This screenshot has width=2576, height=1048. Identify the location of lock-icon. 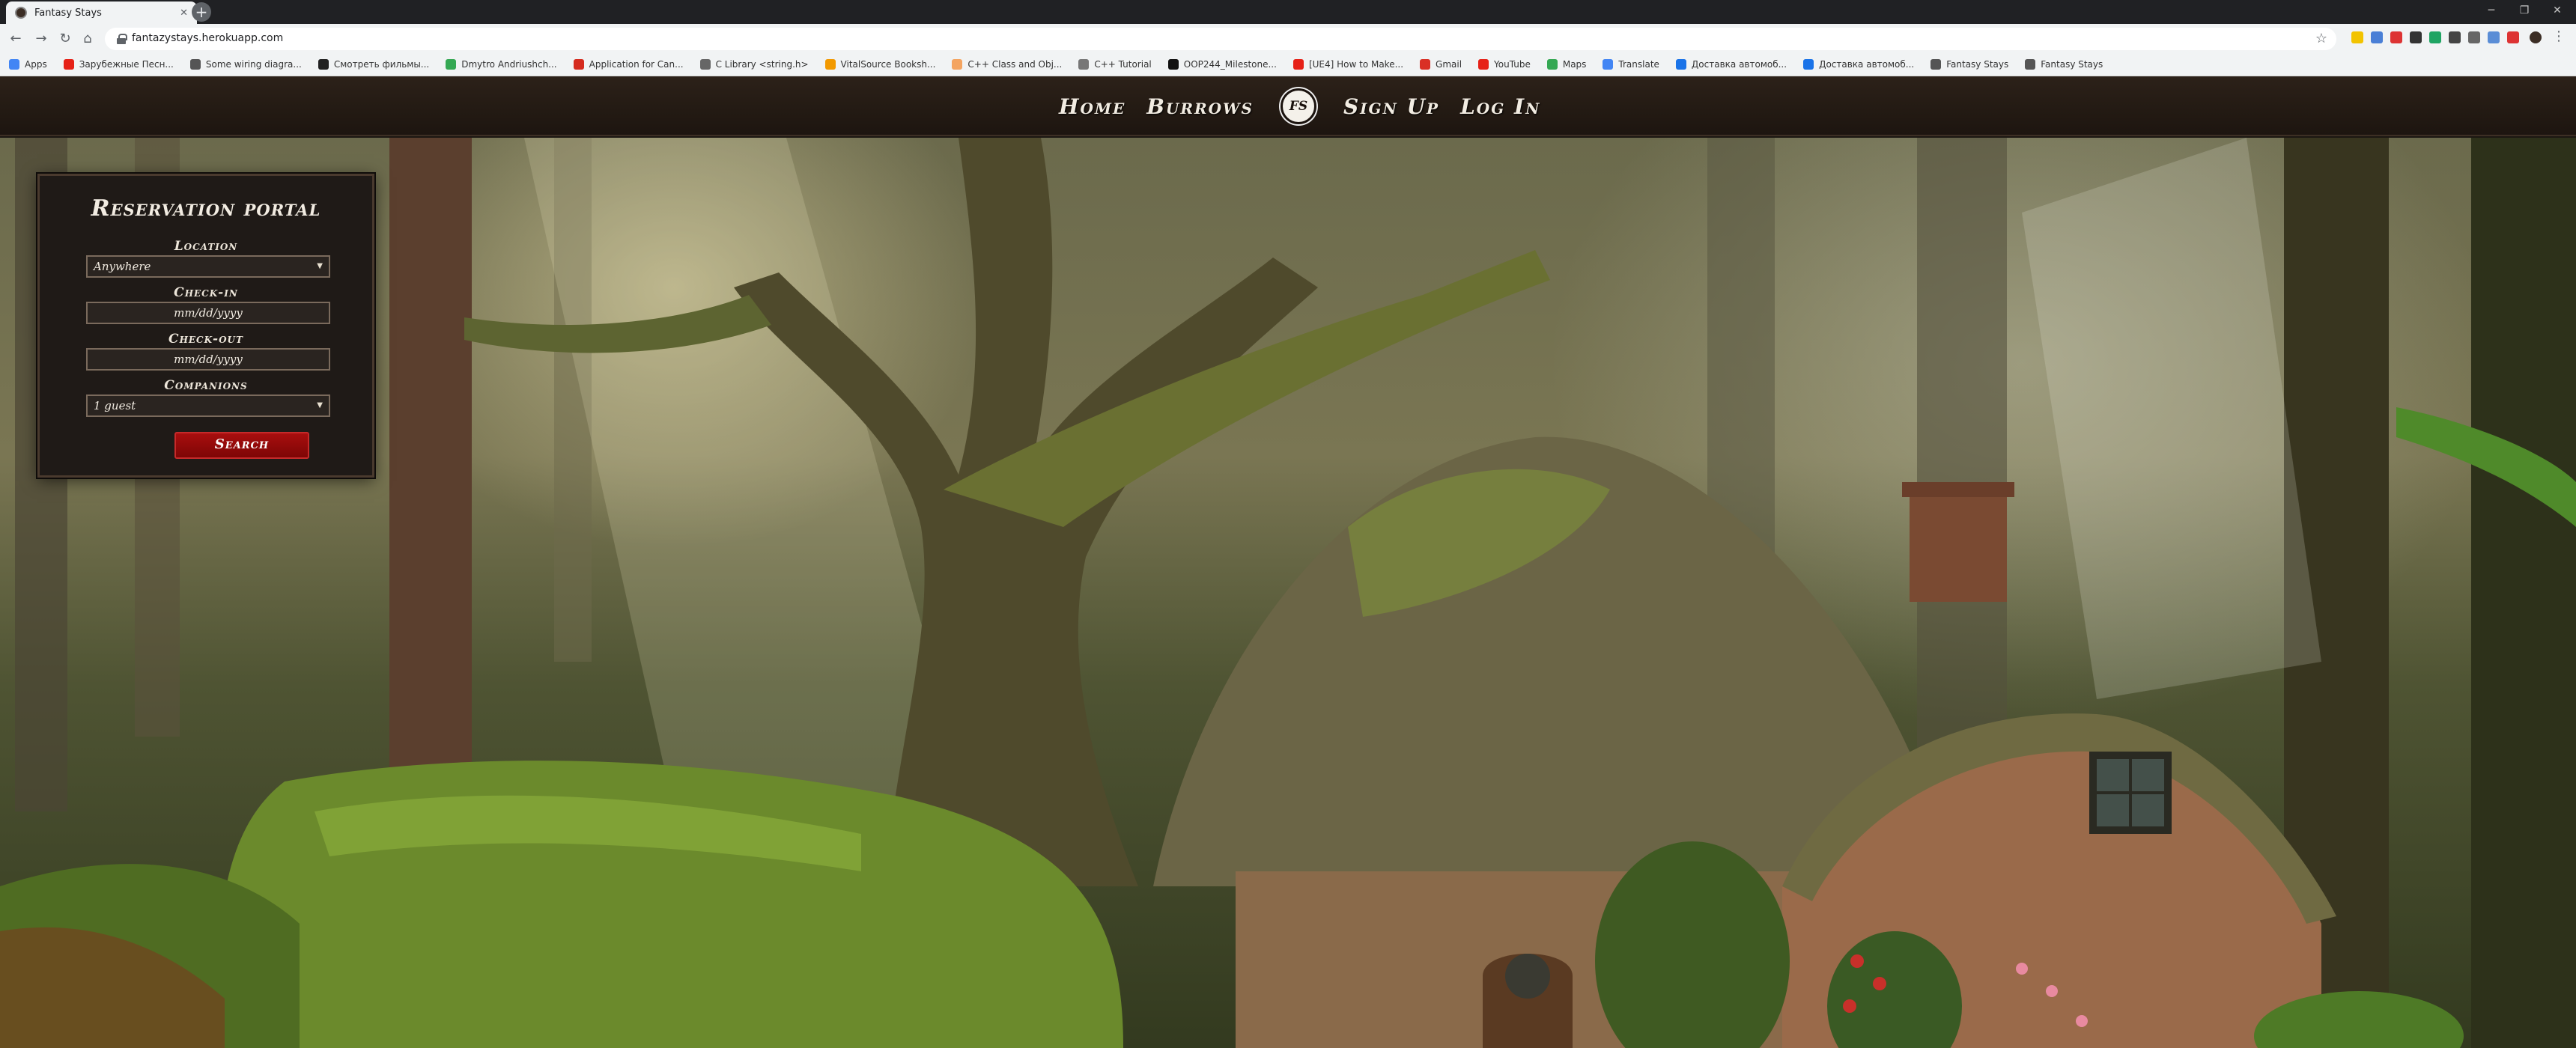
(122, 39).